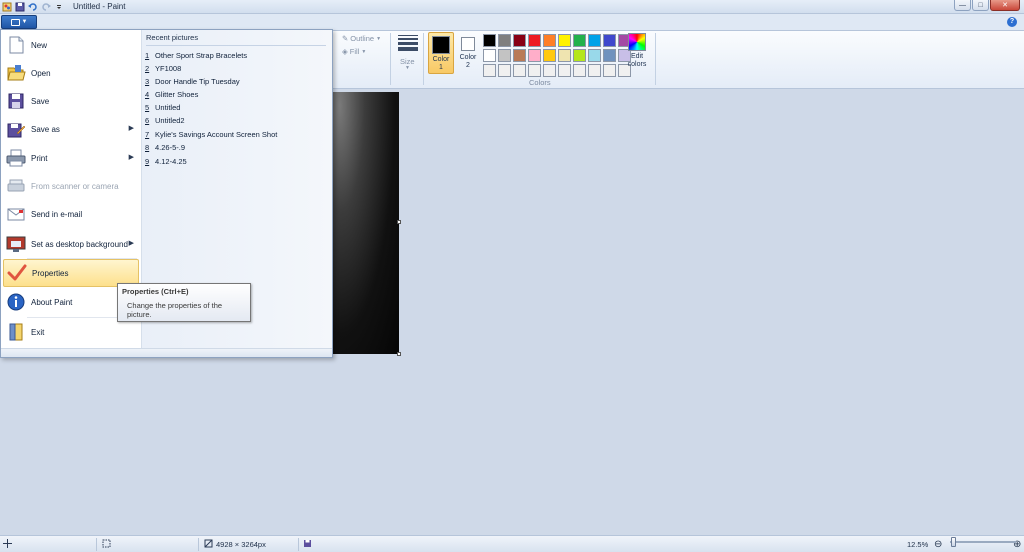 Image resolution: width=1024 pixels, height=552 pixels. I want to click on new-icon, so click(16, 45).